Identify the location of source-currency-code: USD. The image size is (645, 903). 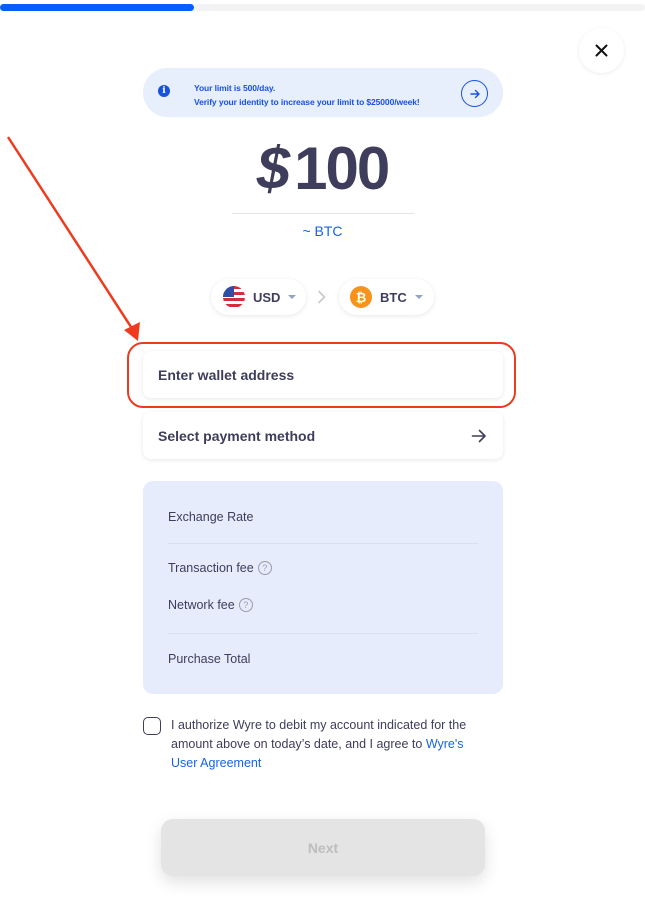
(267, 297).